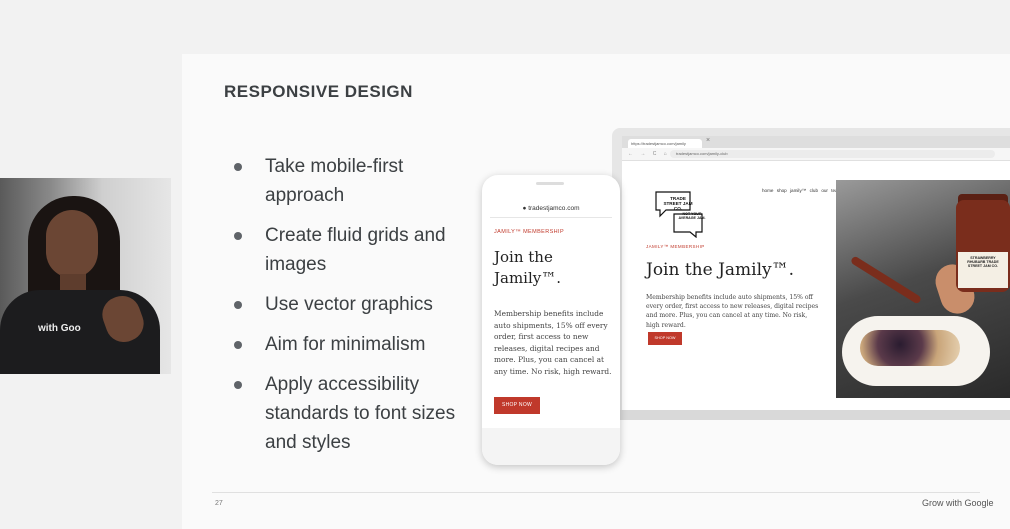 Image resolution: width=1010 pixels, height=529 pixels. I want to click on membership-kicker: JAMILY™ MEMBERSHIP, so click(675, 246).